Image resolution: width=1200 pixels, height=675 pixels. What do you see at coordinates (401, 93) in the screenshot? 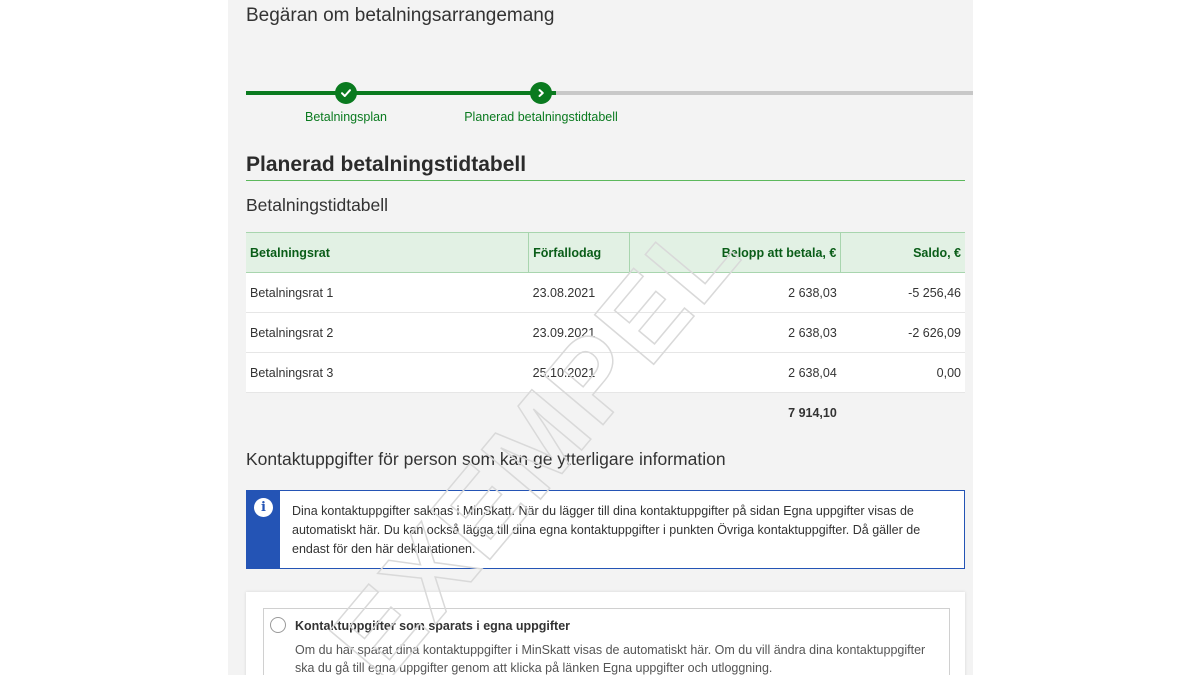
I see `stepper-line-completed` at bounding box center [401, 93].